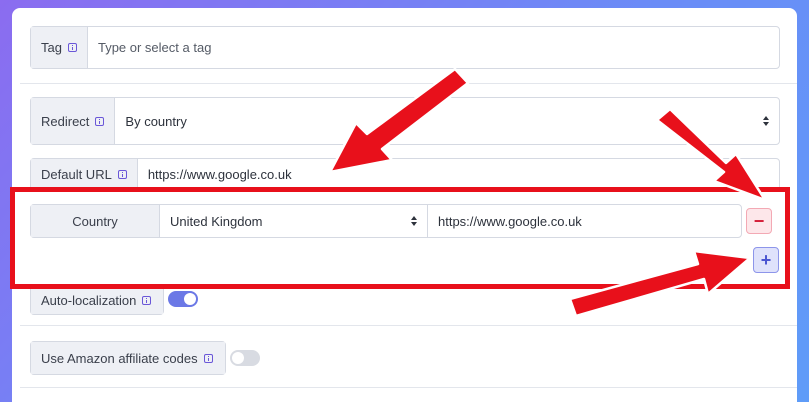  I want to click on tag-label: Tag, so click(51, 47).